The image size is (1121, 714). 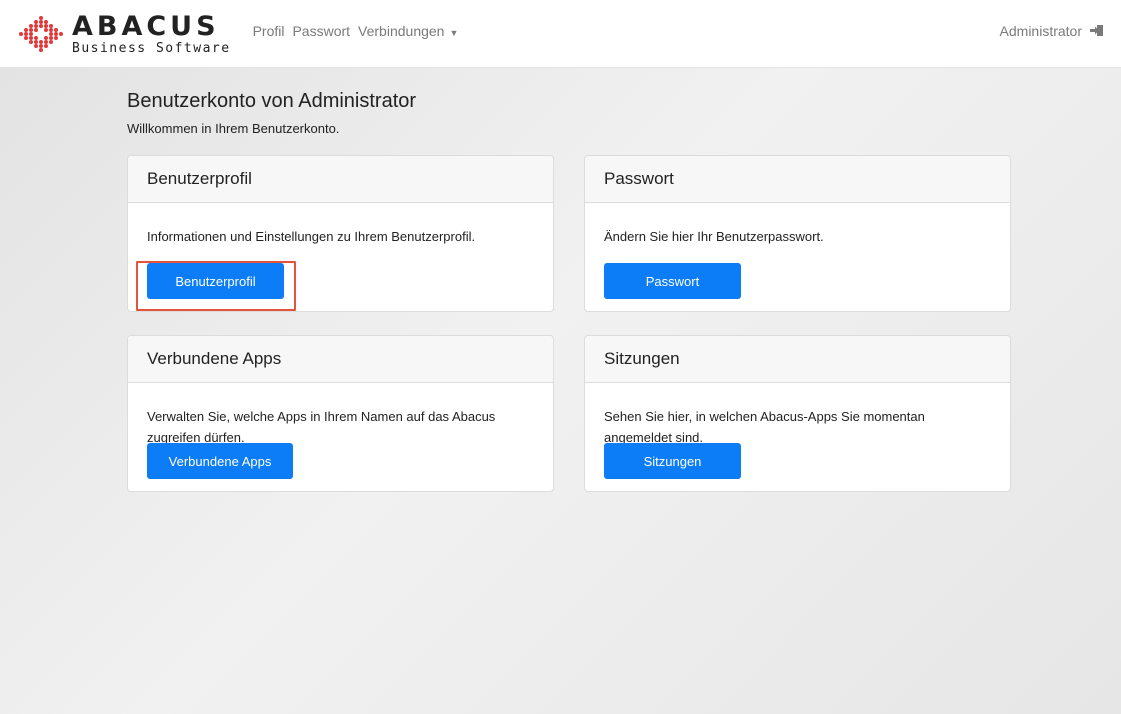 What do you see at coordinates (1096, 30) in the screenshot?
I see `logout-icon` at bounding box center [1096, 30].